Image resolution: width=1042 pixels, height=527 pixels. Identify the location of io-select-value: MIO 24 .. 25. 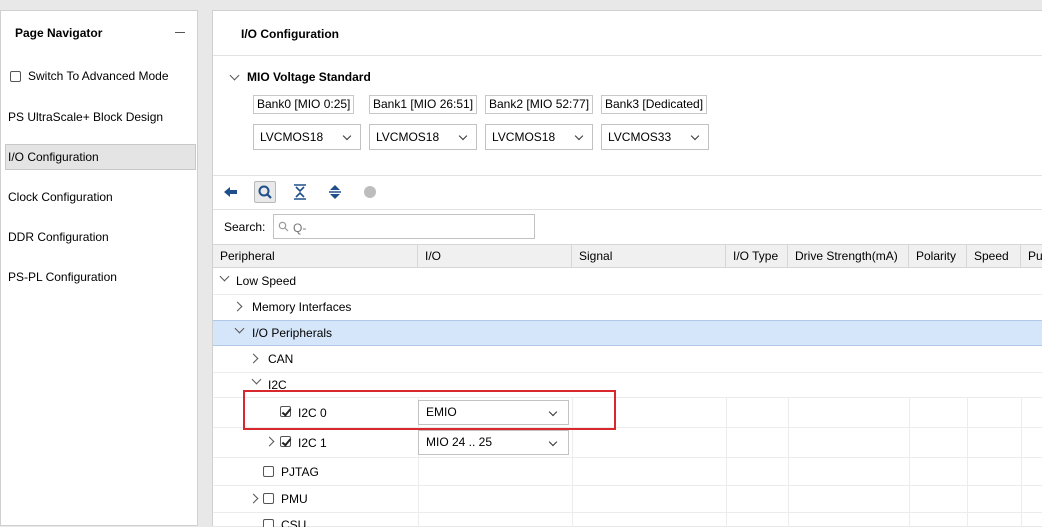
(459, 442).